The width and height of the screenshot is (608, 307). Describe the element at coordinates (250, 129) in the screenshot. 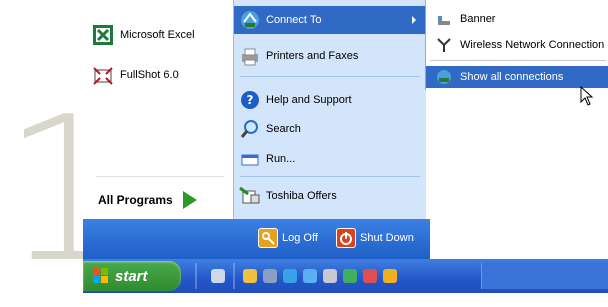

I see `search-icon` at that location.